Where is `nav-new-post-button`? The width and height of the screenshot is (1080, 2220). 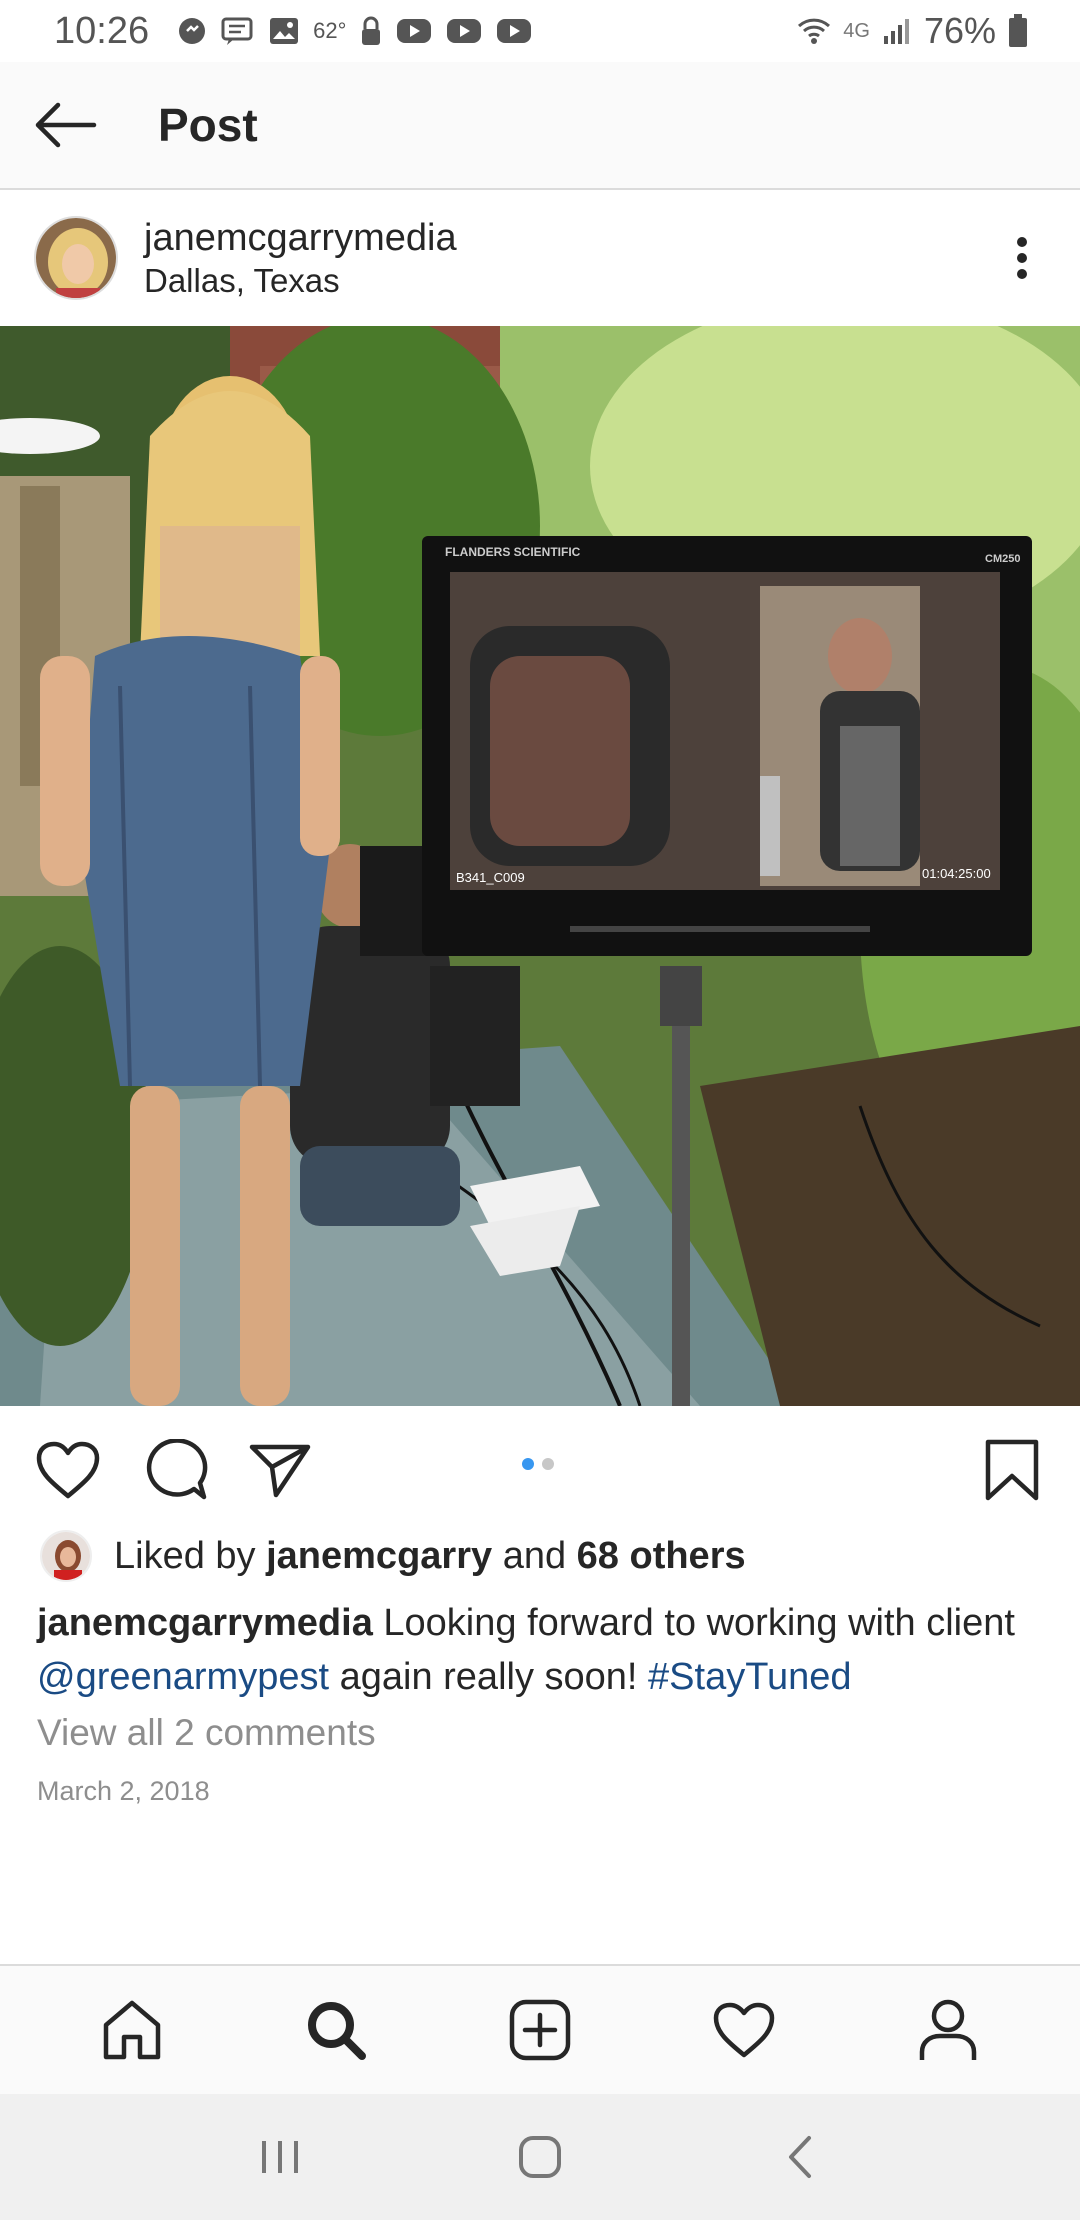
nav-new-post-button is located at coordinates (540, 2030).